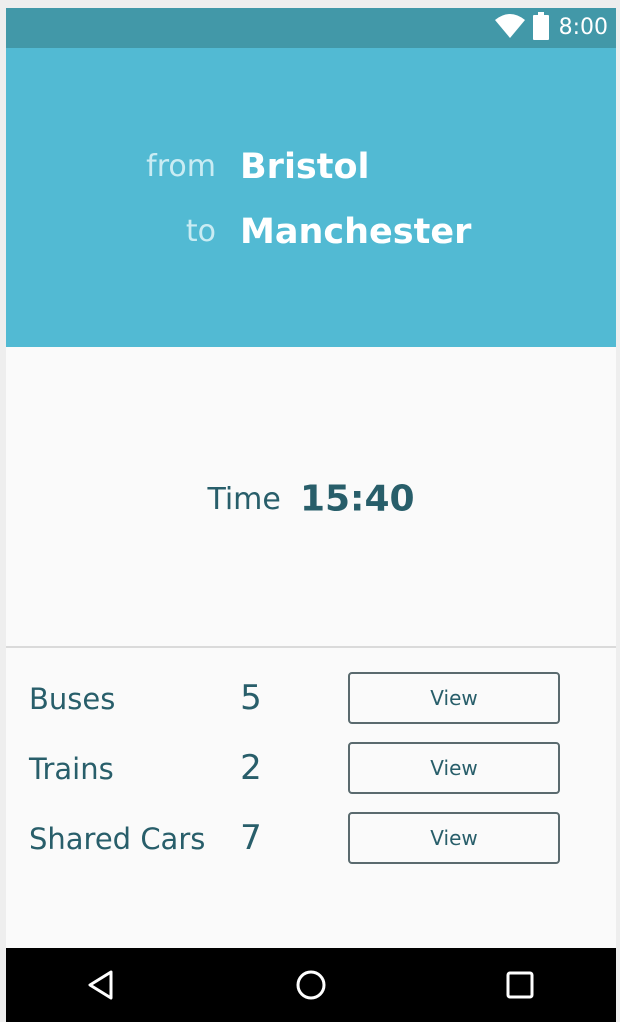 The height and width of the screenshot is (1022, 620). What do you see at coordinates (520, 985) in the screenshot?
I see `recents-icon` at bounding box center [520, 985].